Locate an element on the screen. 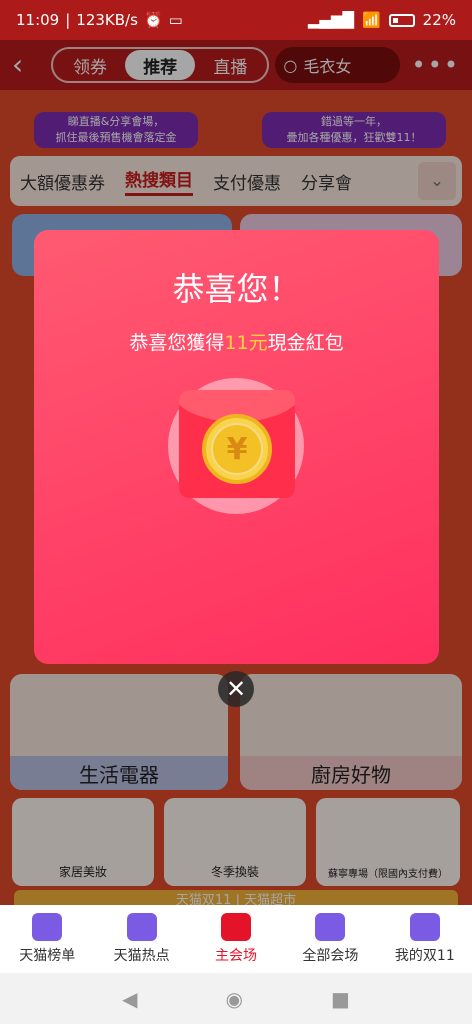 This screenshot has height=1024, width=472. system-nav-bar: ◀ ◉ ■ is located at coordinates (236, 998).